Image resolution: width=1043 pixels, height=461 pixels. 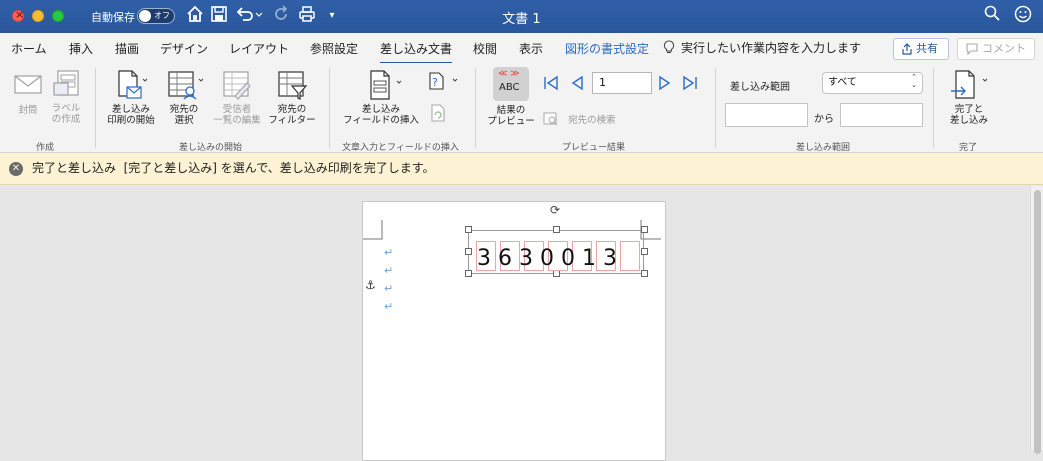 I want to click on rules-button: ?, so click(x=444, y=83).